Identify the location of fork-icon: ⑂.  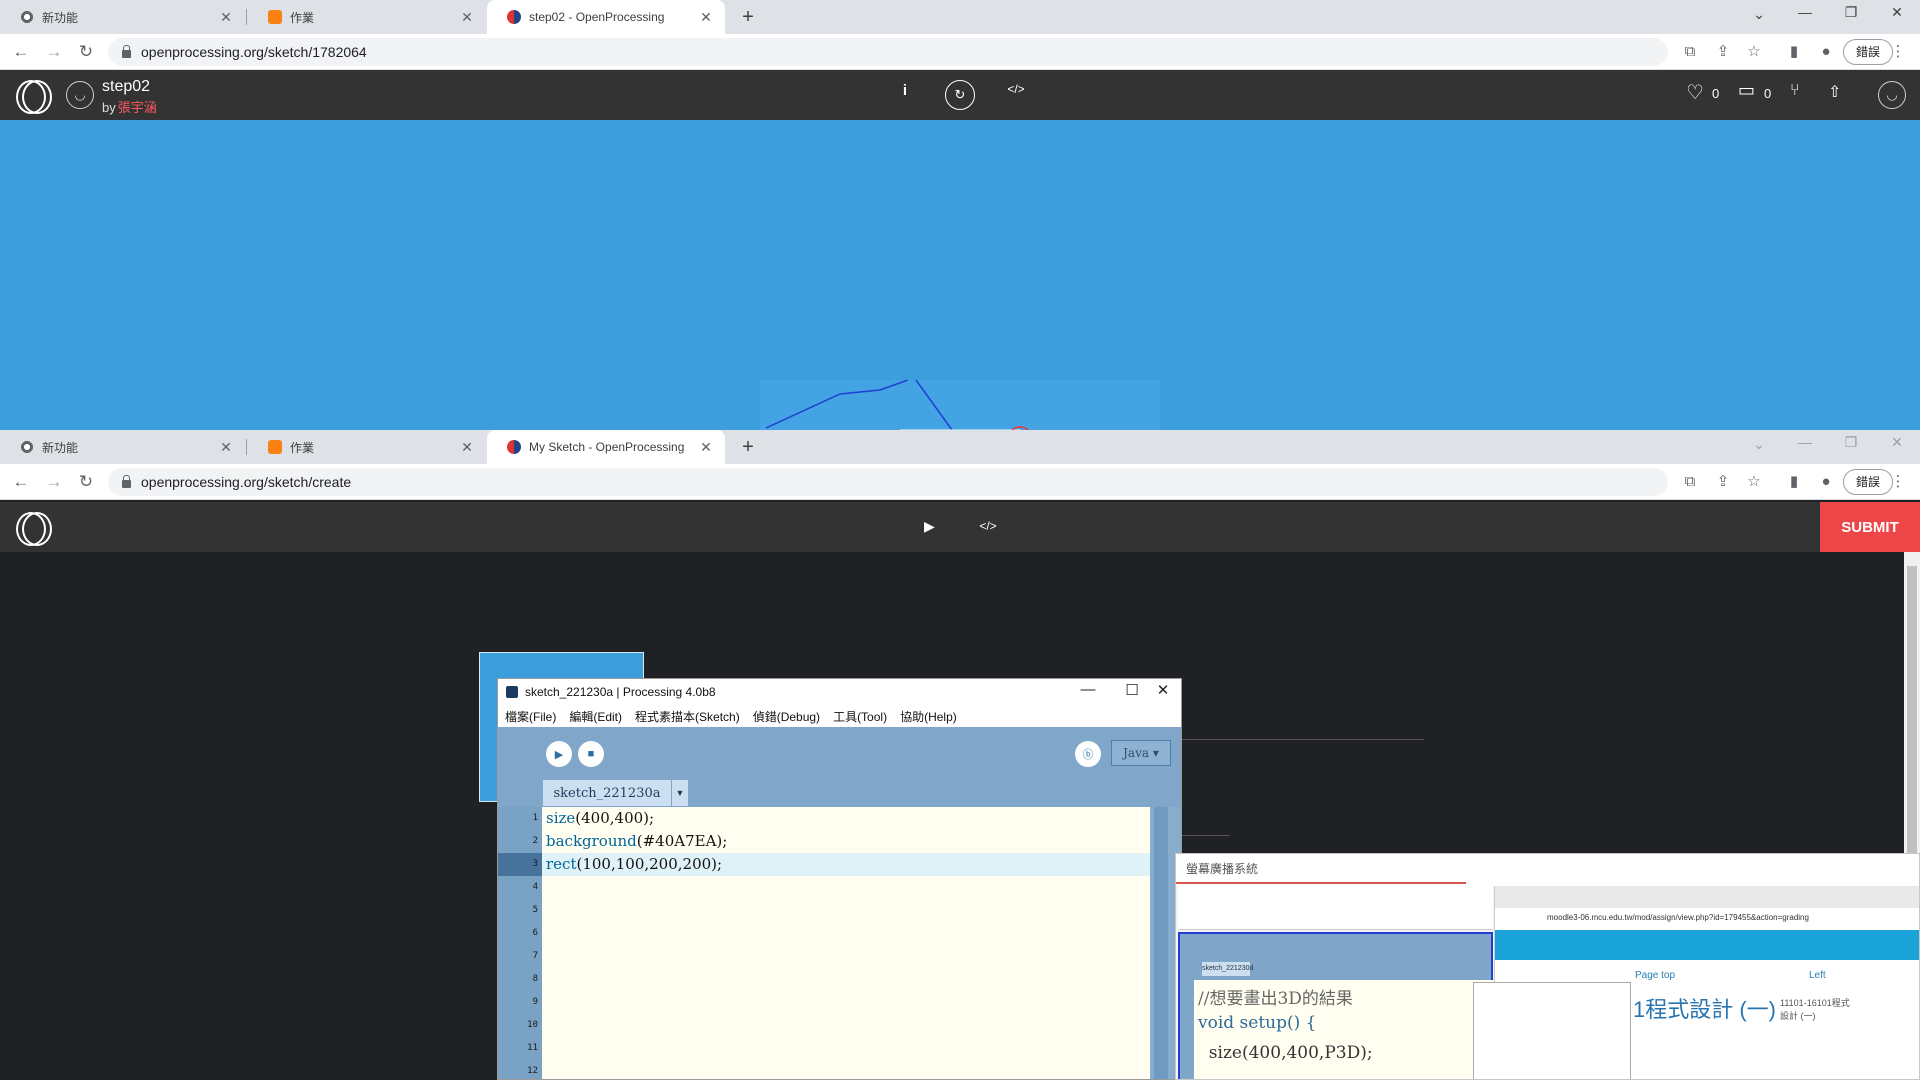
(1795, 91).